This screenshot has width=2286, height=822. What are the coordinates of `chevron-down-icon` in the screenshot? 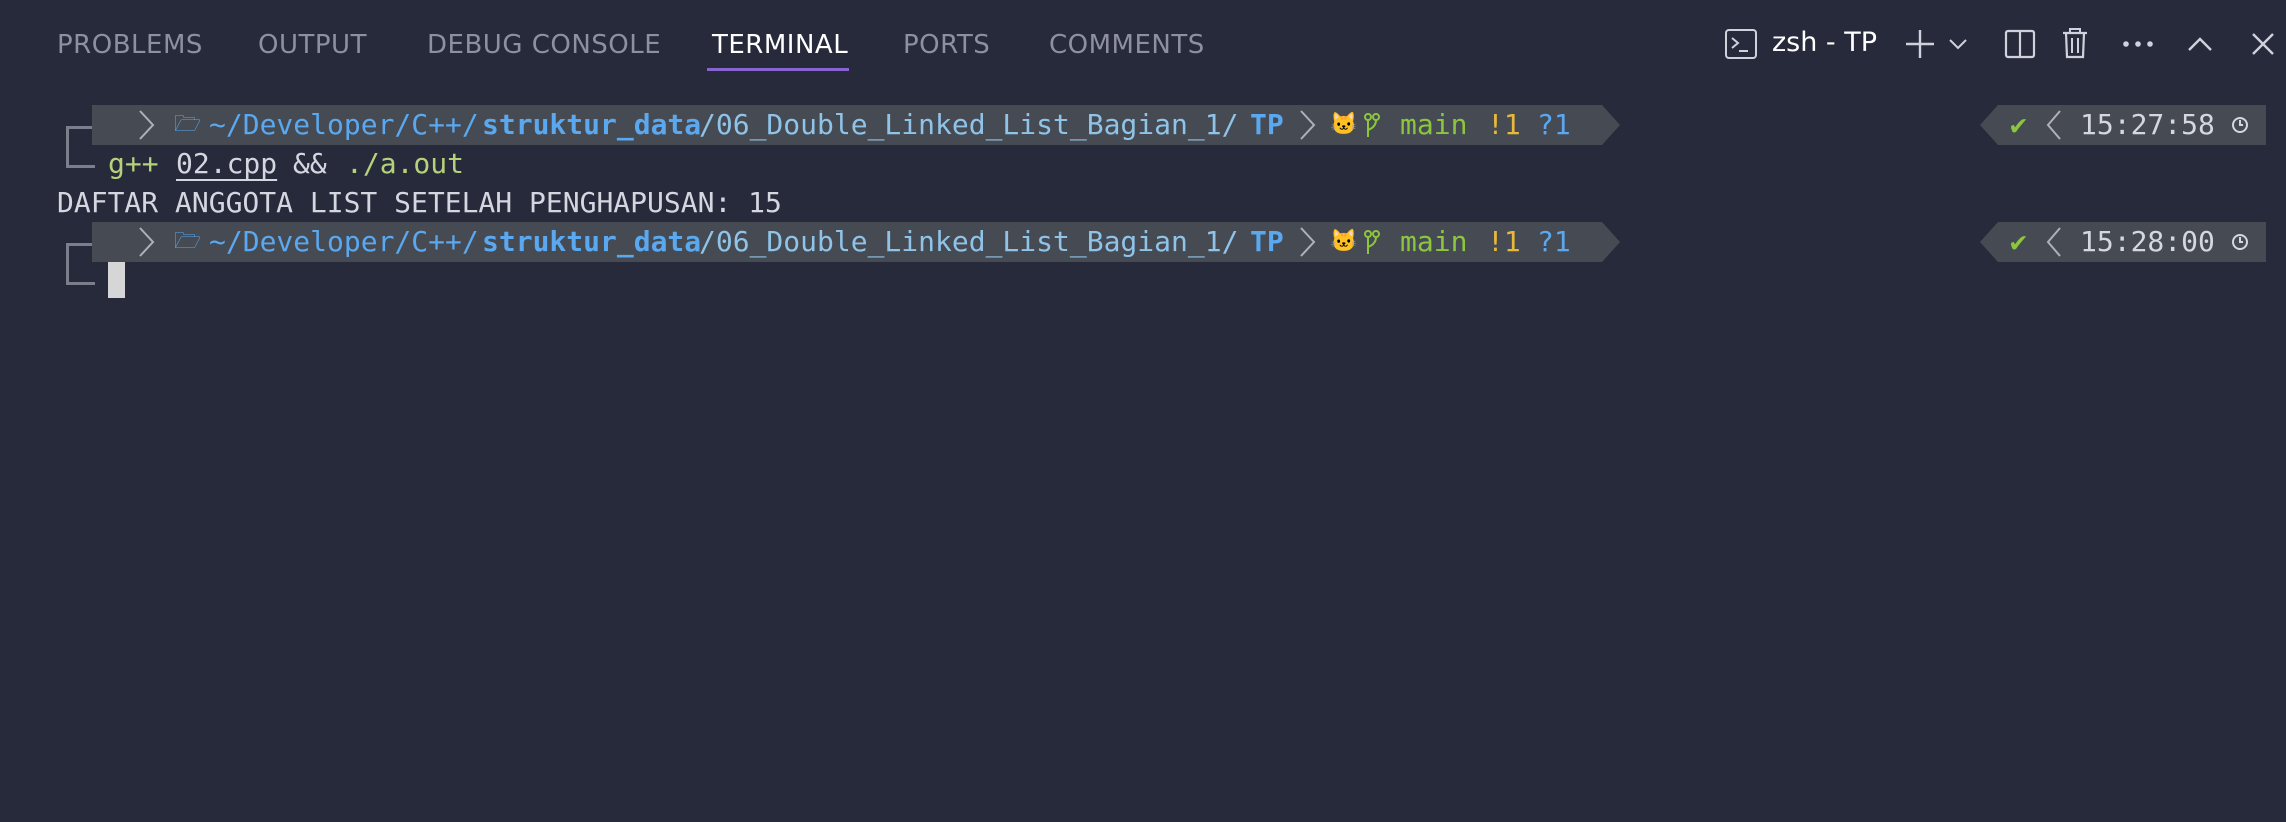 It's located at (1958, 44).